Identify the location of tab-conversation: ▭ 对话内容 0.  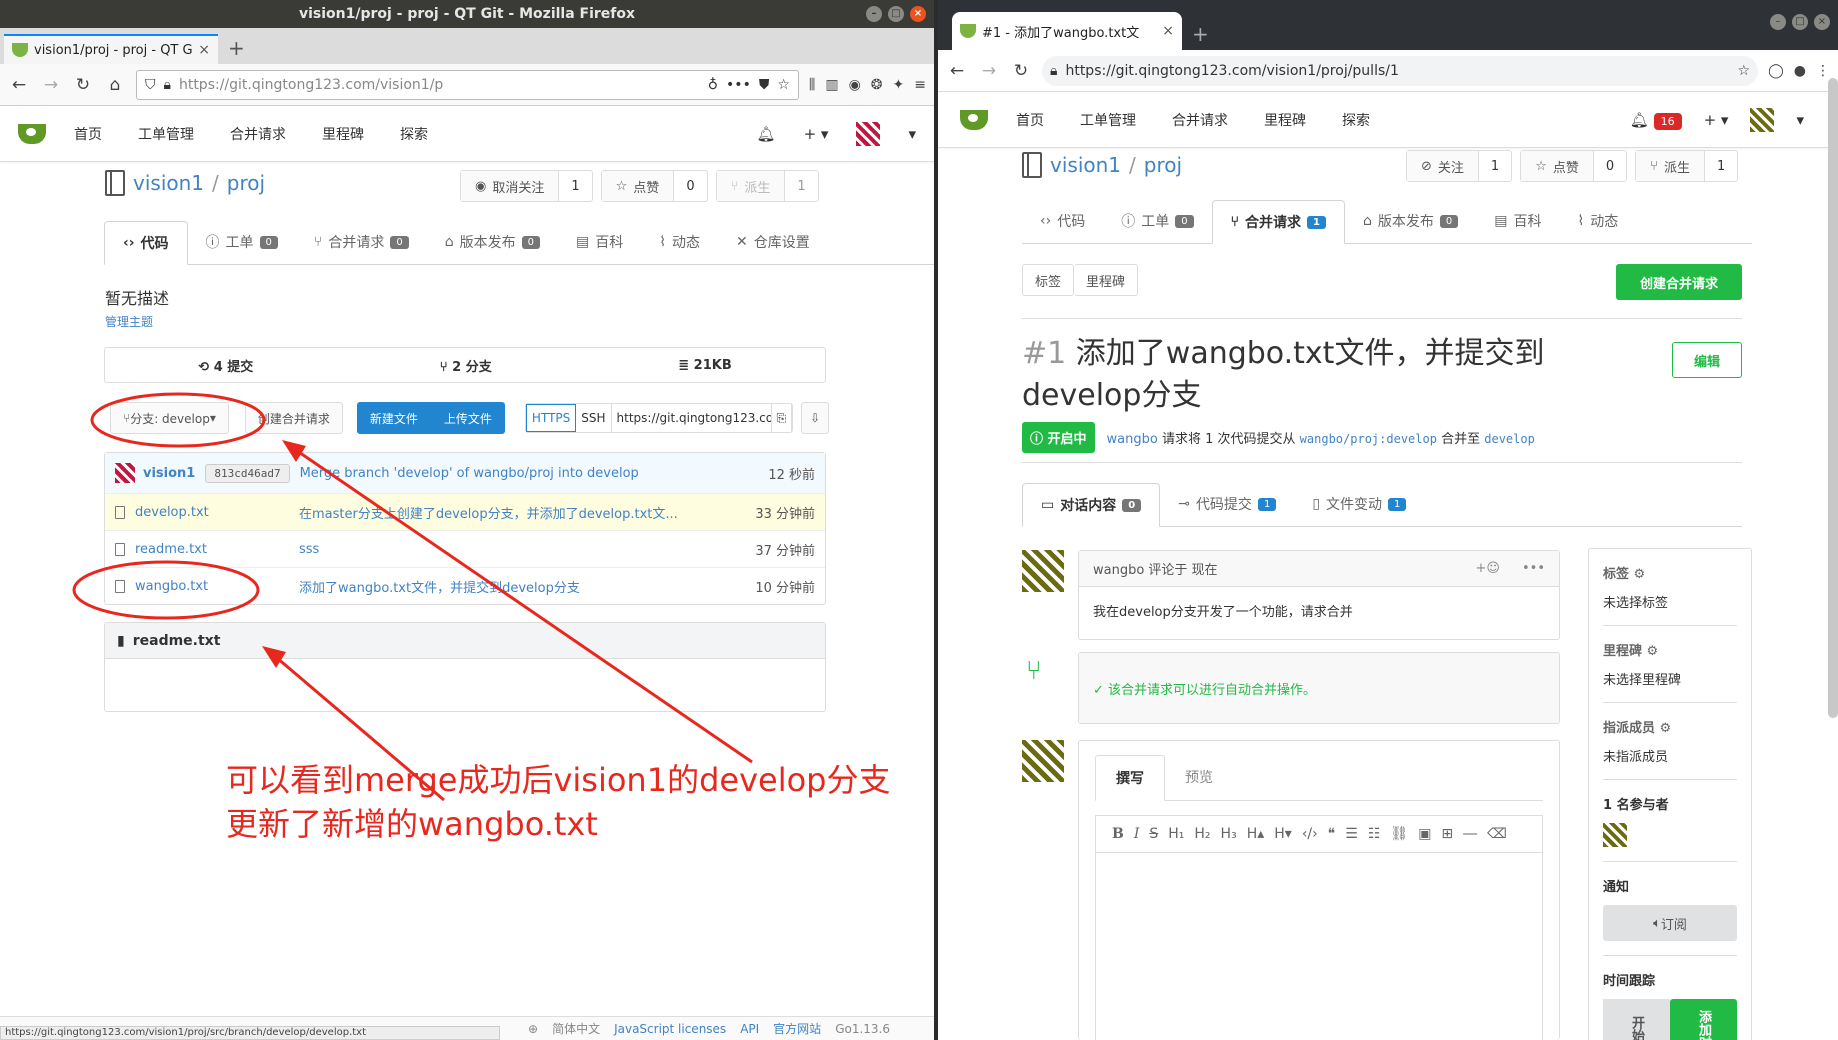
(1091, 505).